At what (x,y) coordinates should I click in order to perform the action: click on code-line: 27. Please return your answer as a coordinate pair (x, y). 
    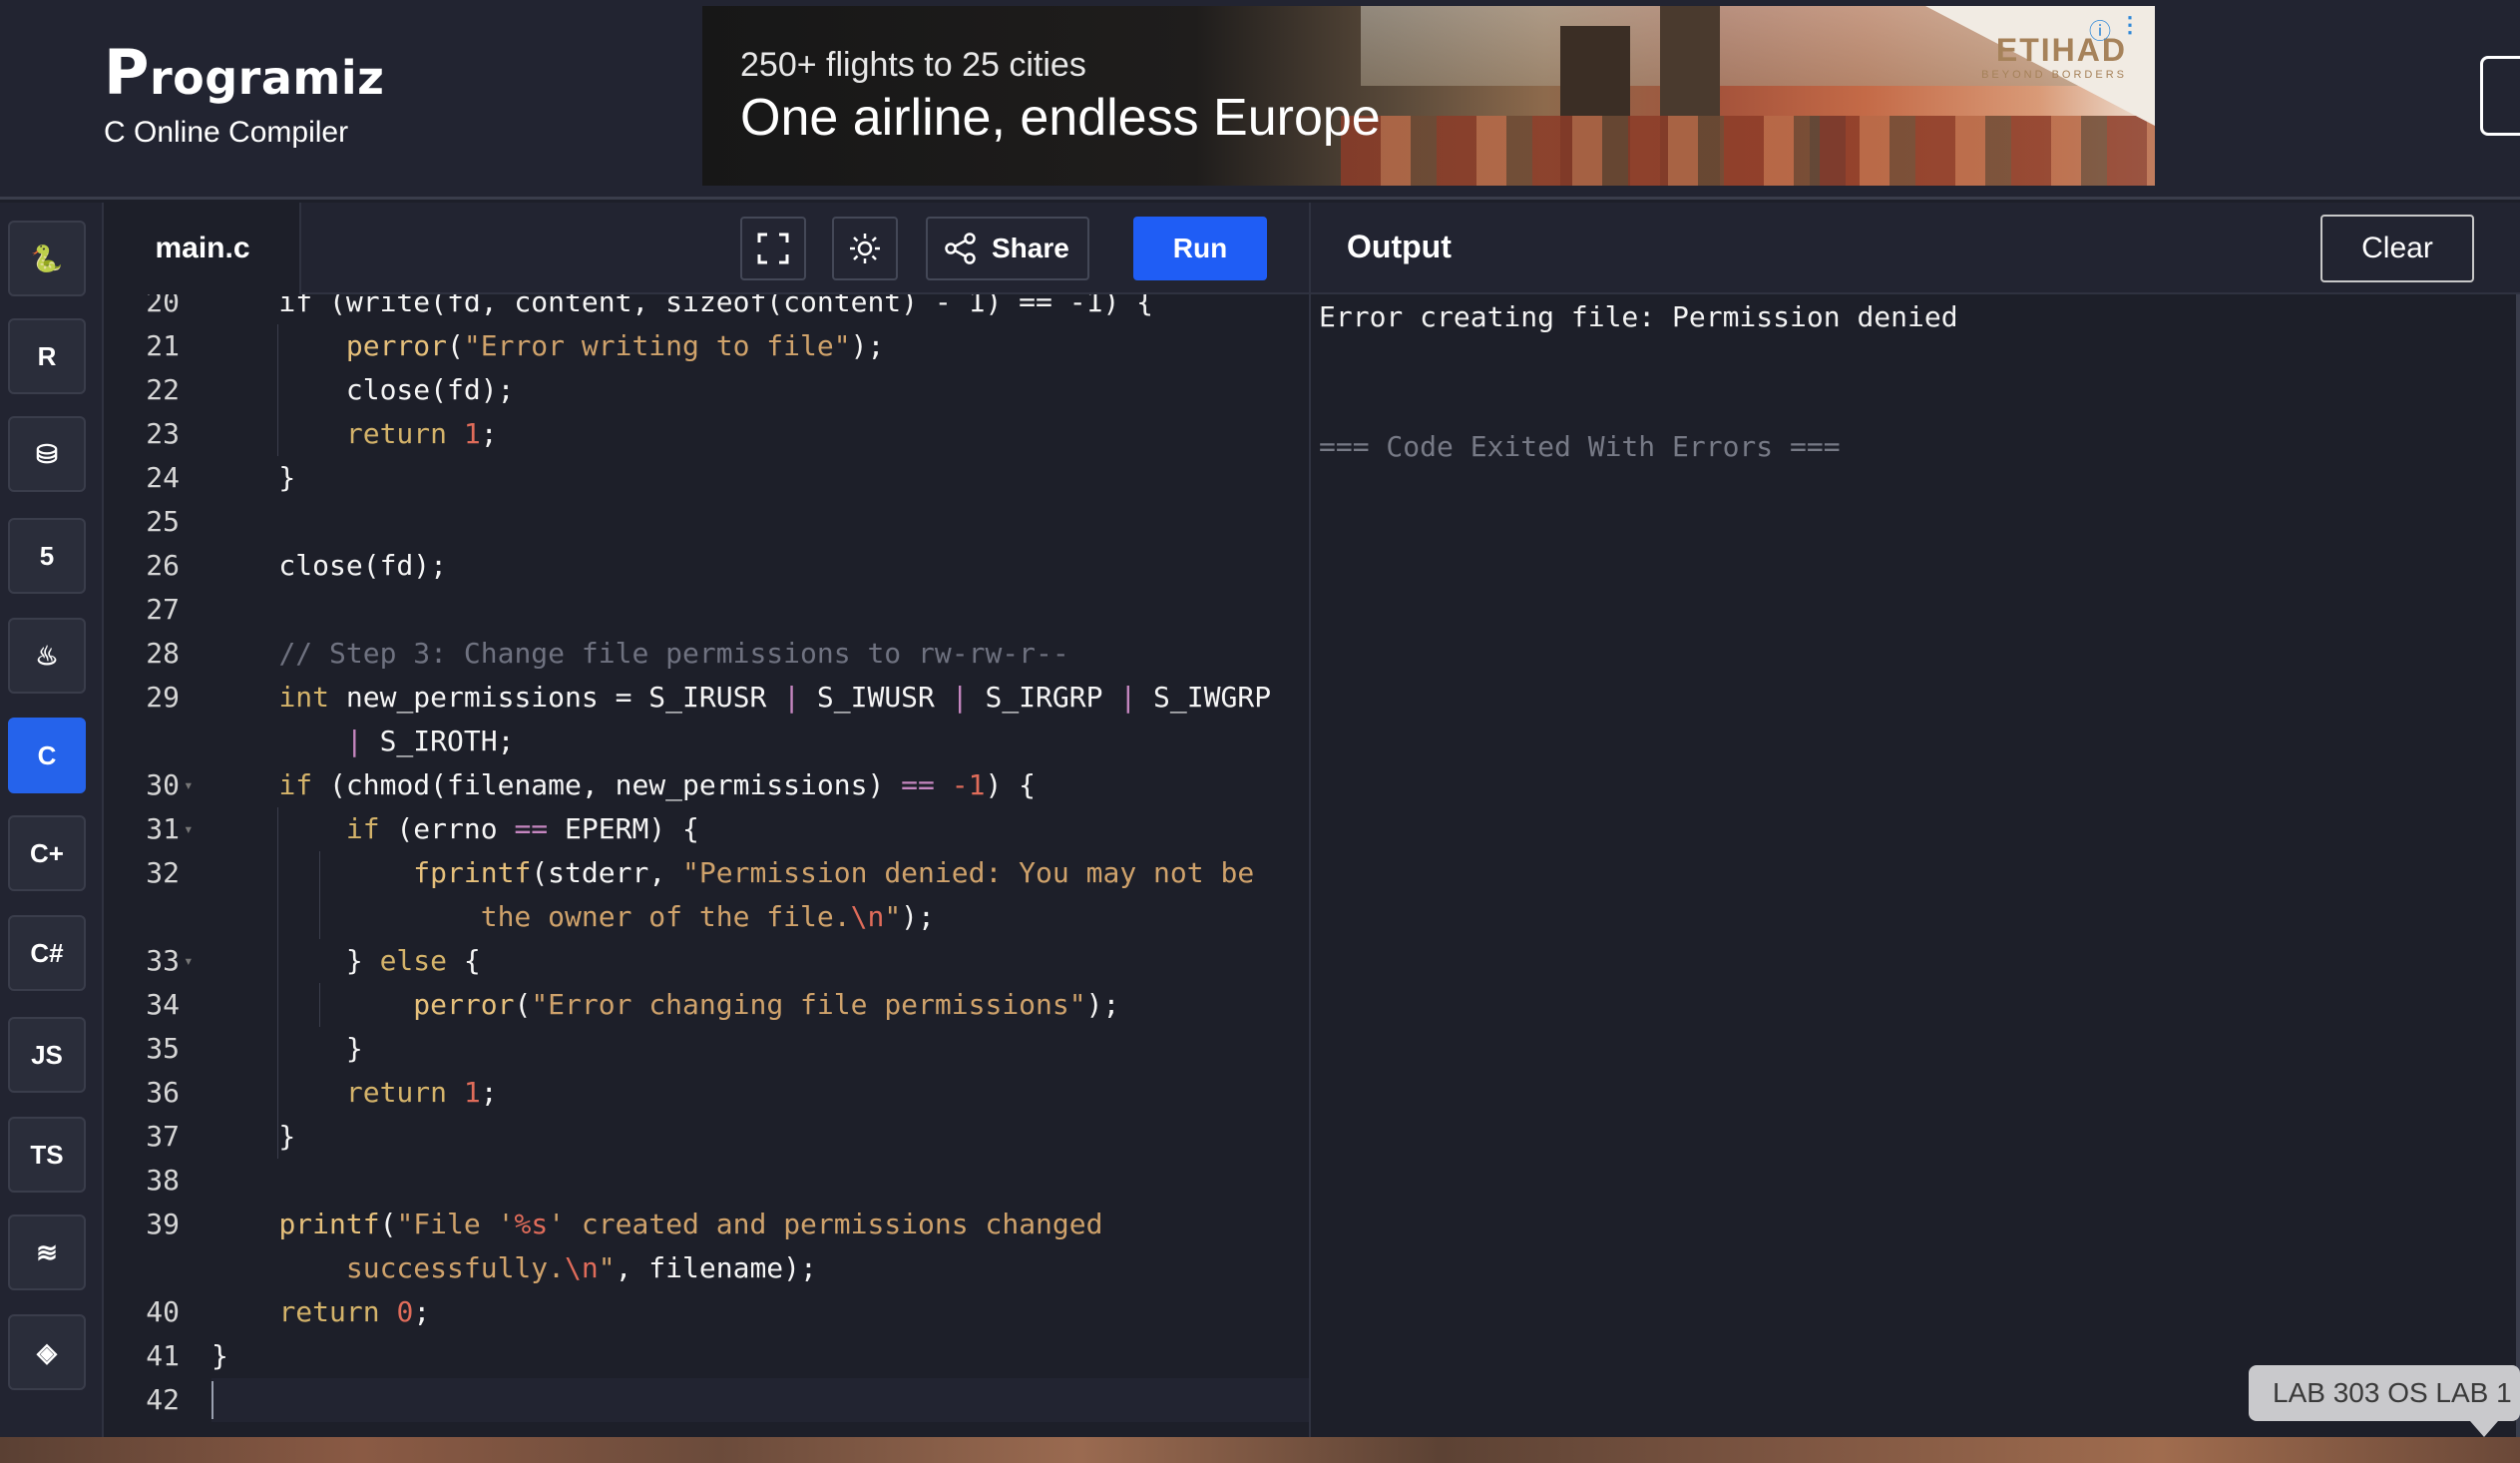
    Looking at the image, I should click on (707, 610).